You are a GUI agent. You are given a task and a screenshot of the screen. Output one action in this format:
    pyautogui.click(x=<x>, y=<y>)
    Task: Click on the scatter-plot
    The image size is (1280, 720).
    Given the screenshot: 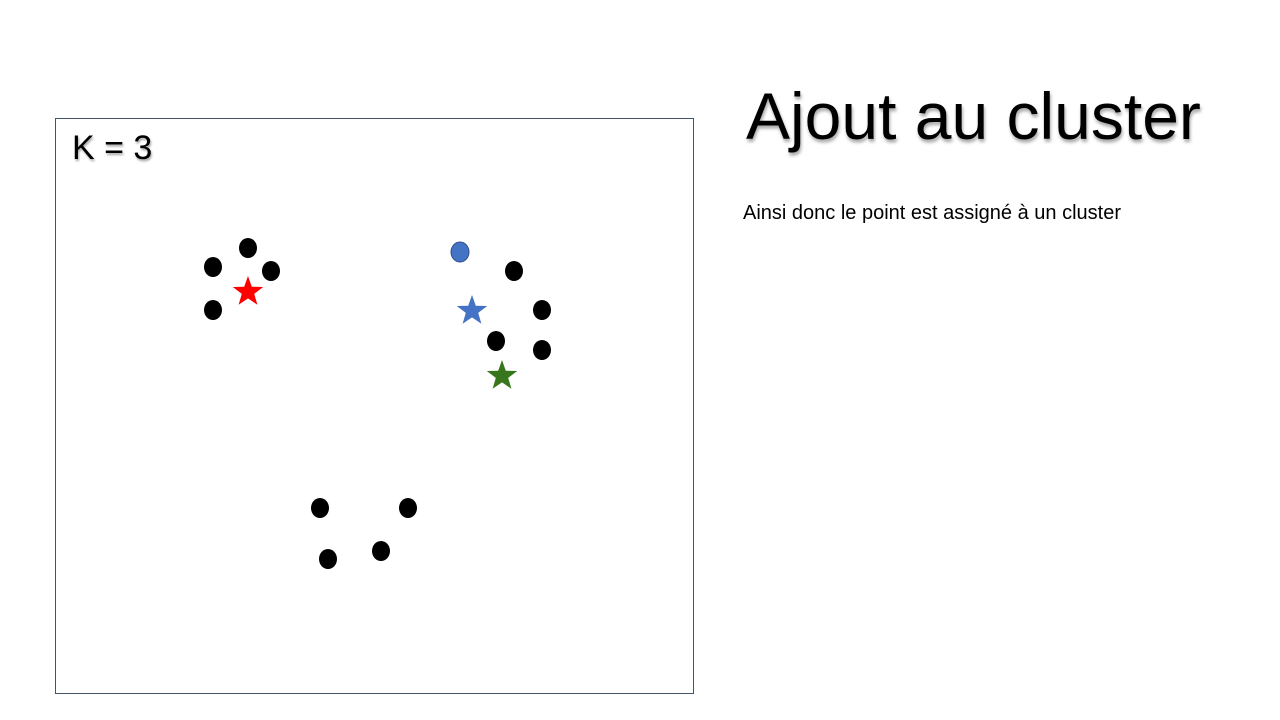 What is the action you would take?
    pyautogui.click(x=377, y=403)
    